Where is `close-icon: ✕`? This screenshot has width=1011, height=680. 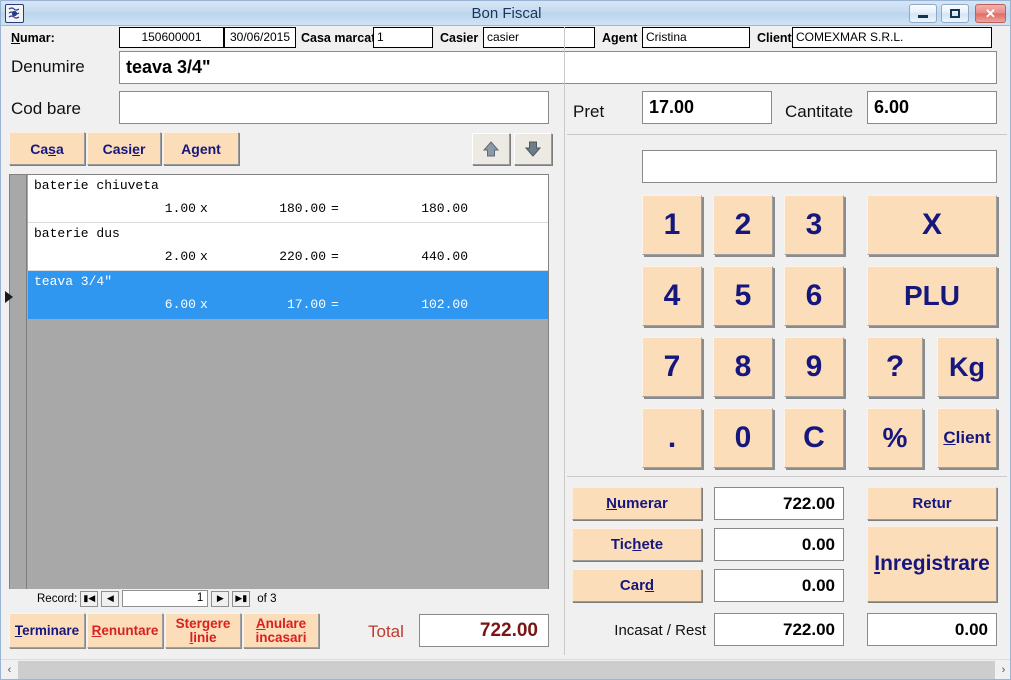
close-icon: ✕ is located at coordinates (990, 13).